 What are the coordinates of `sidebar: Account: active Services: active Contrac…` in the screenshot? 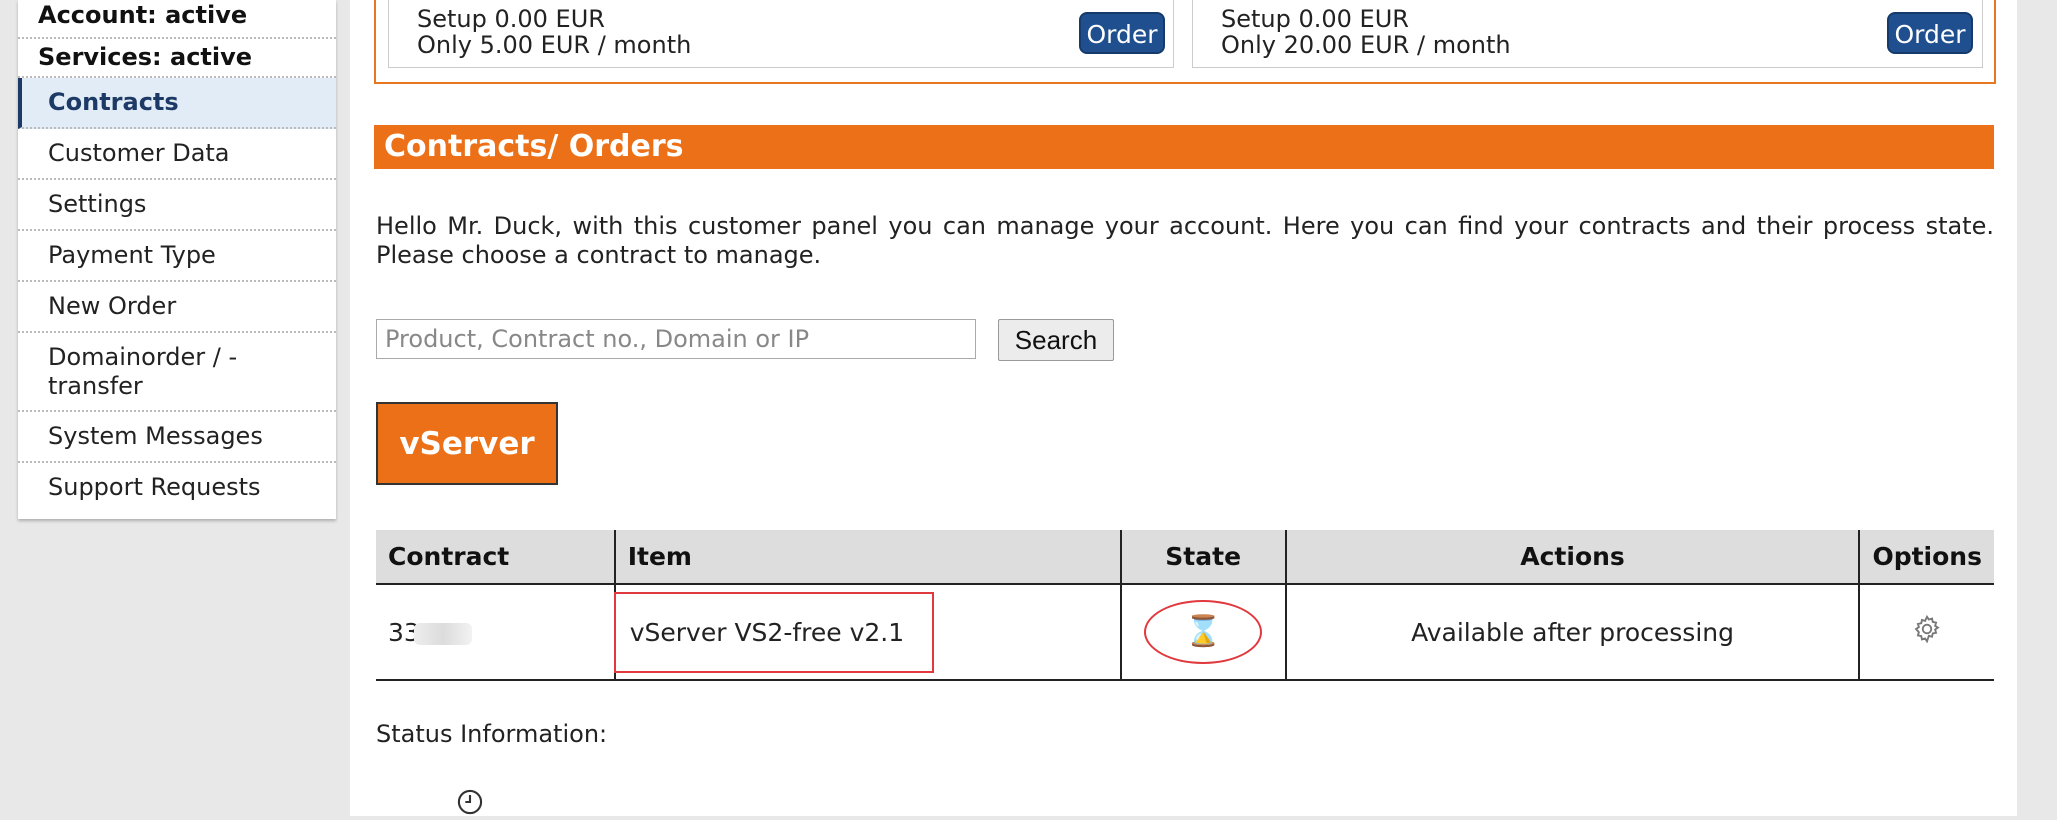 It's located at (177, 259).